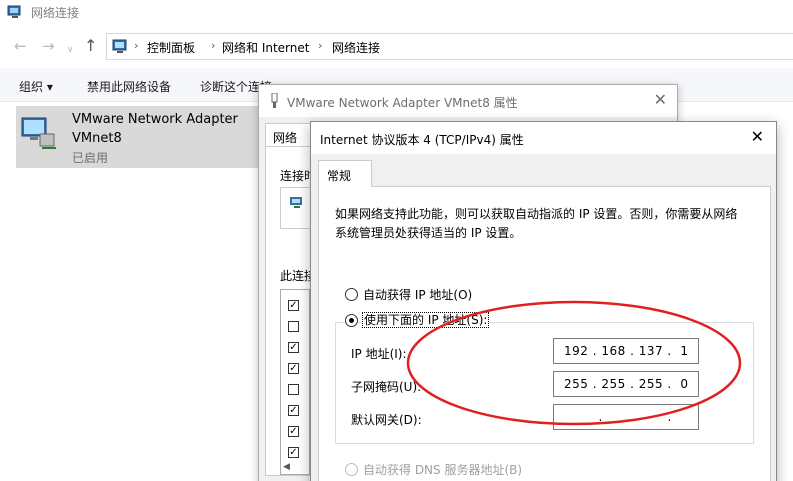  I want to click on breadcrumb-network-connections: 网络连接, so click(356, 47).